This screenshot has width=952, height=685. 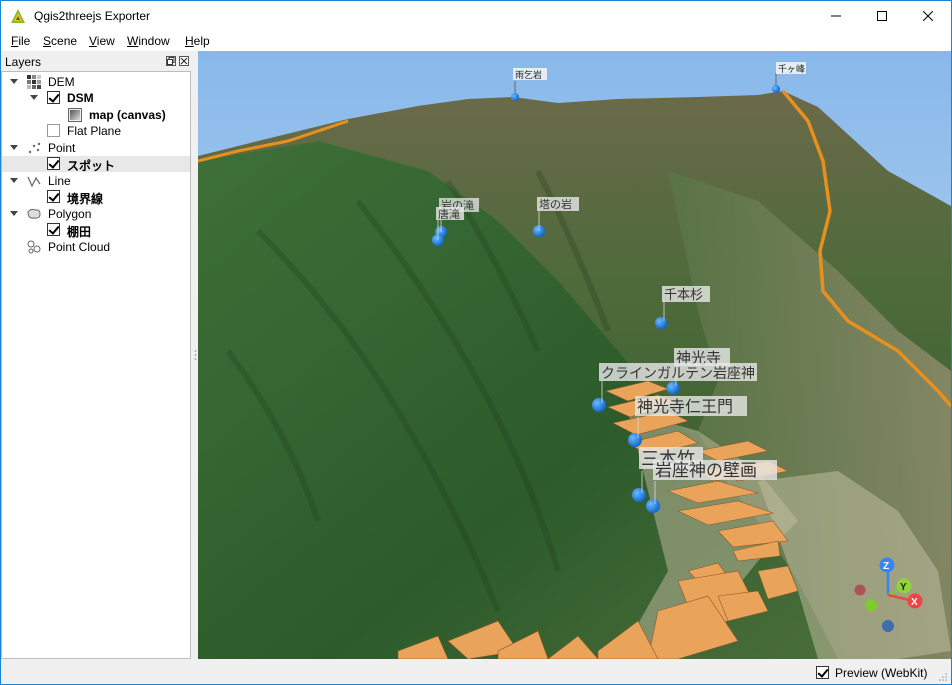 What do you see at coordinates (62, 148) in the screenshot?
I see `tree-label-point: Point` at bounding box center [62, 148].